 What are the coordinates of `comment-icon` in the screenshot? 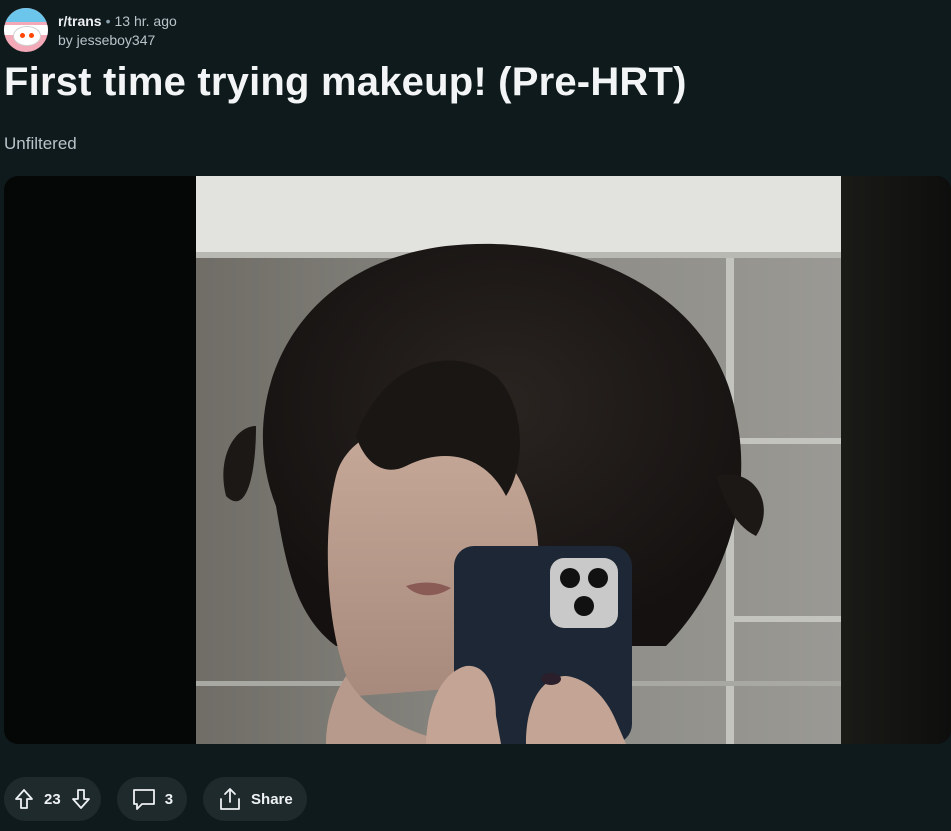 It's located at (144, 799).